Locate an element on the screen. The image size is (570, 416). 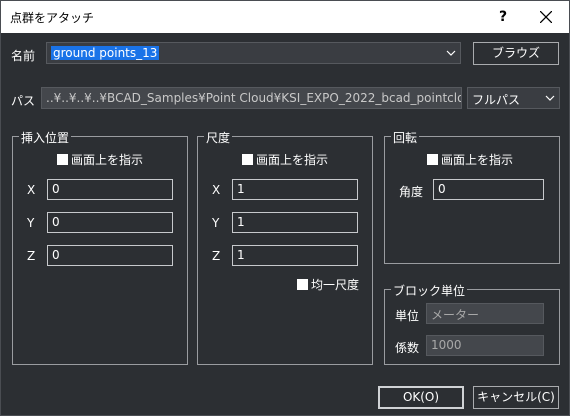
factor-field: 1000 is located at coordinates (485, 345).